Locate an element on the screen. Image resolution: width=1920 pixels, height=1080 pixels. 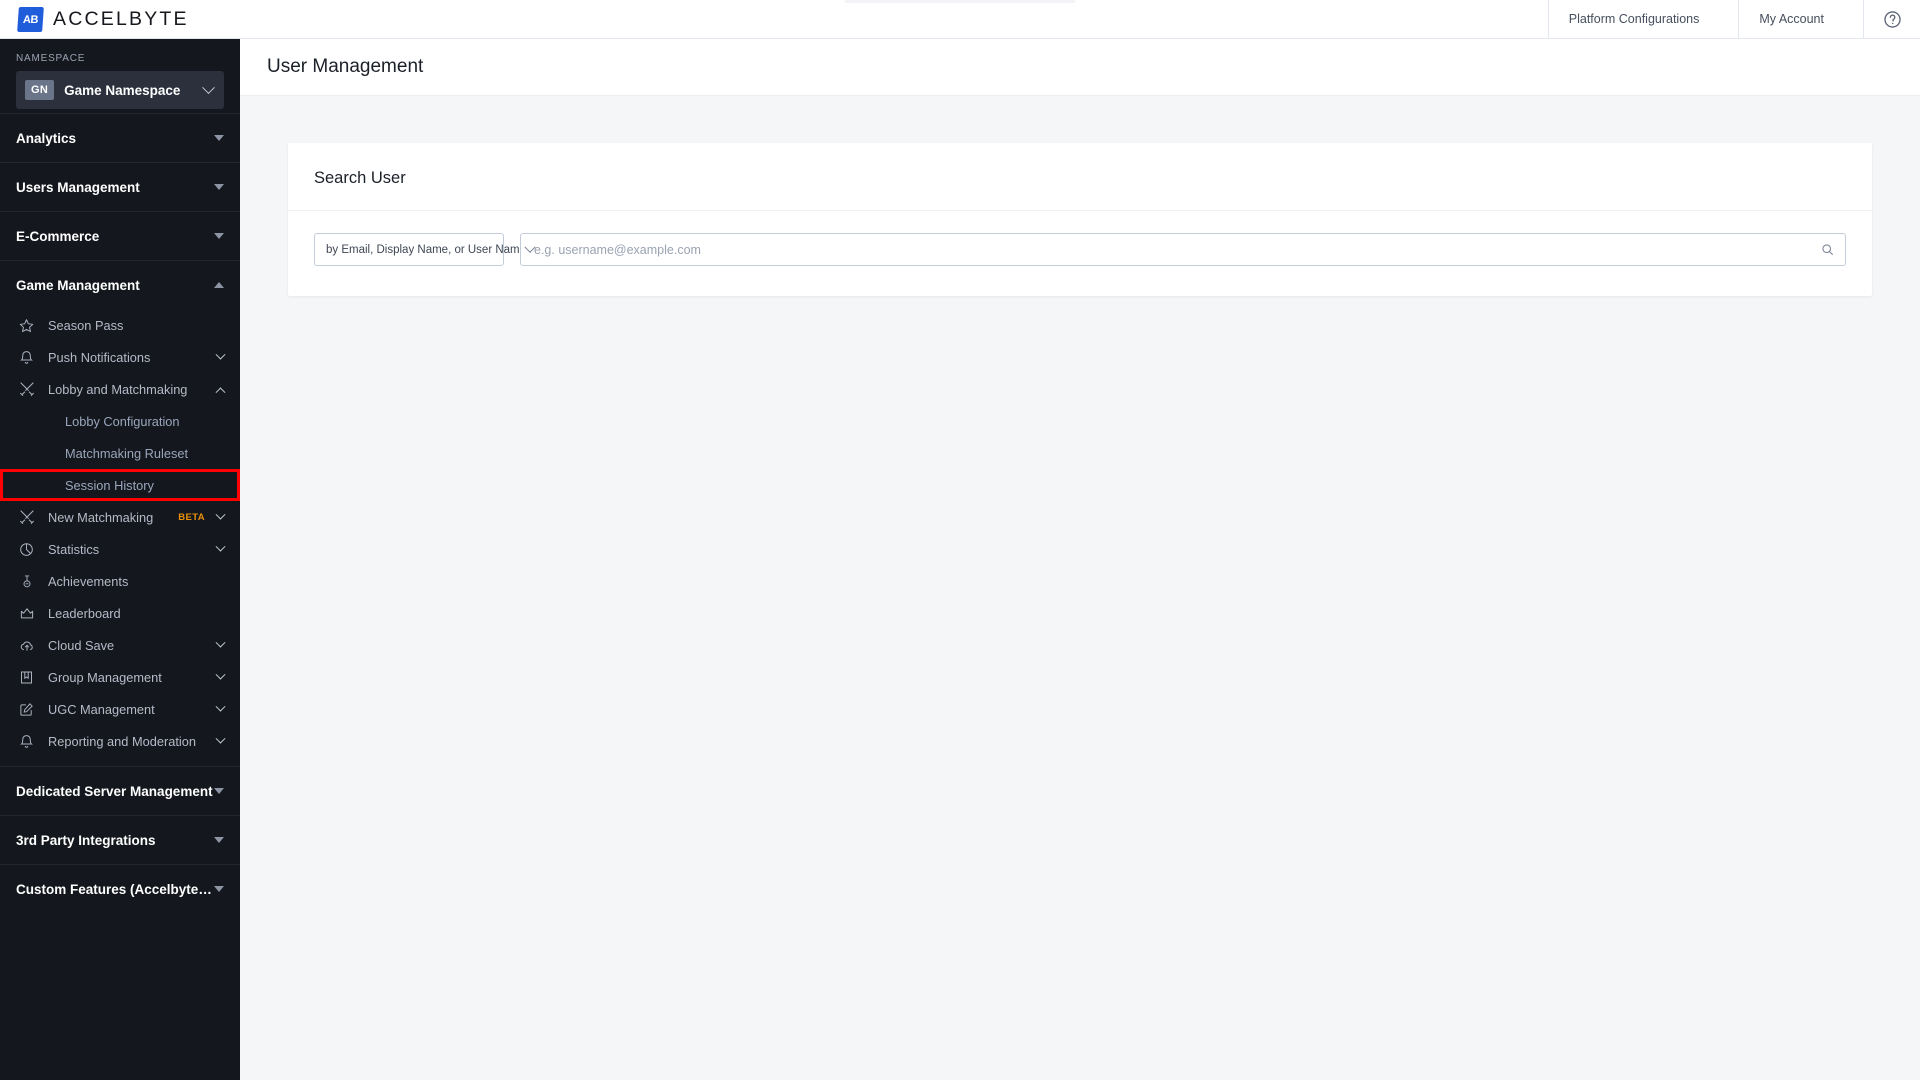
namespace-name: Game Namespace is located at coordinates (122, 90).